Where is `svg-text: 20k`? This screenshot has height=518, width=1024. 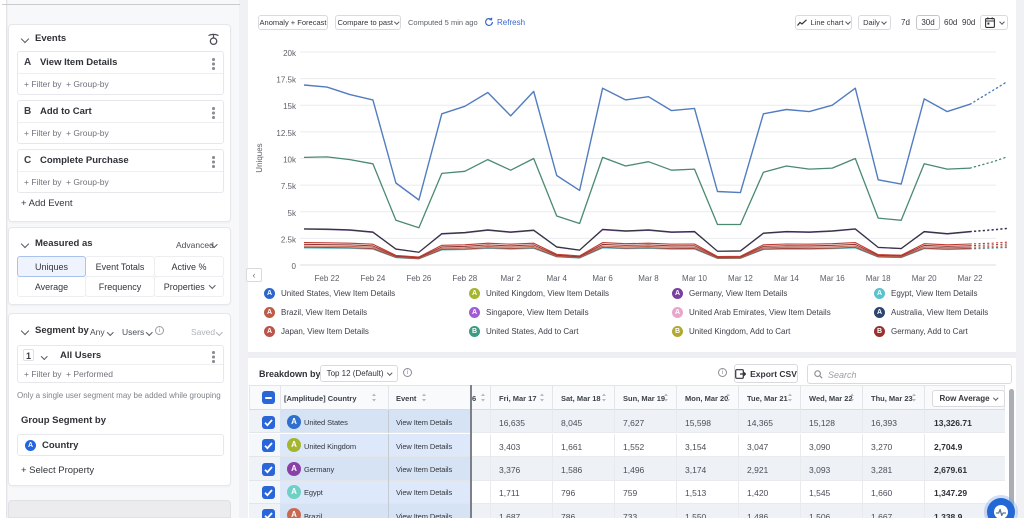 svg-text: 20k is located at coordinates (290, 53).